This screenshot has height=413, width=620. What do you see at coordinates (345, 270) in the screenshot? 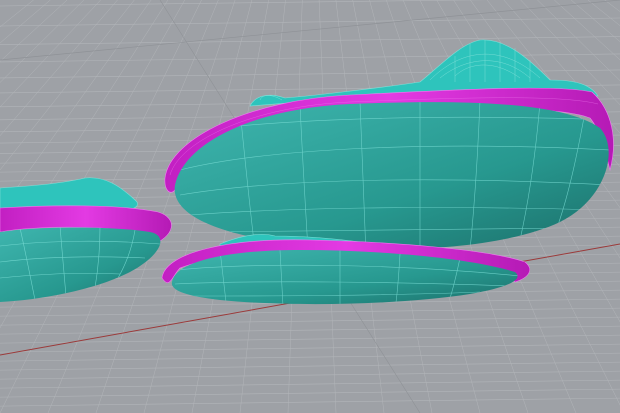
I see `lower-shoe-sole-model` at bounding box center [345, 270].